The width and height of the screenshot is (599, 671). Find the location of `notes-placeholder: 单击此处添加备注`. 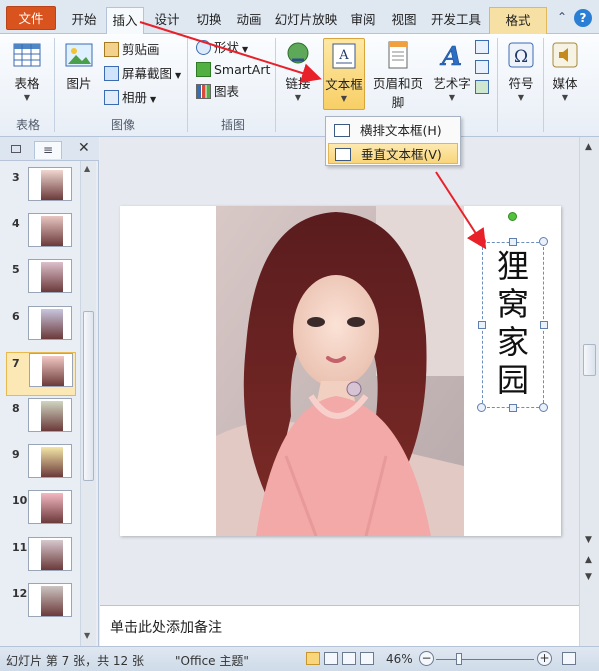

notes-placeholder: 单击此处添加备注 is located at coordinates (166, 627).